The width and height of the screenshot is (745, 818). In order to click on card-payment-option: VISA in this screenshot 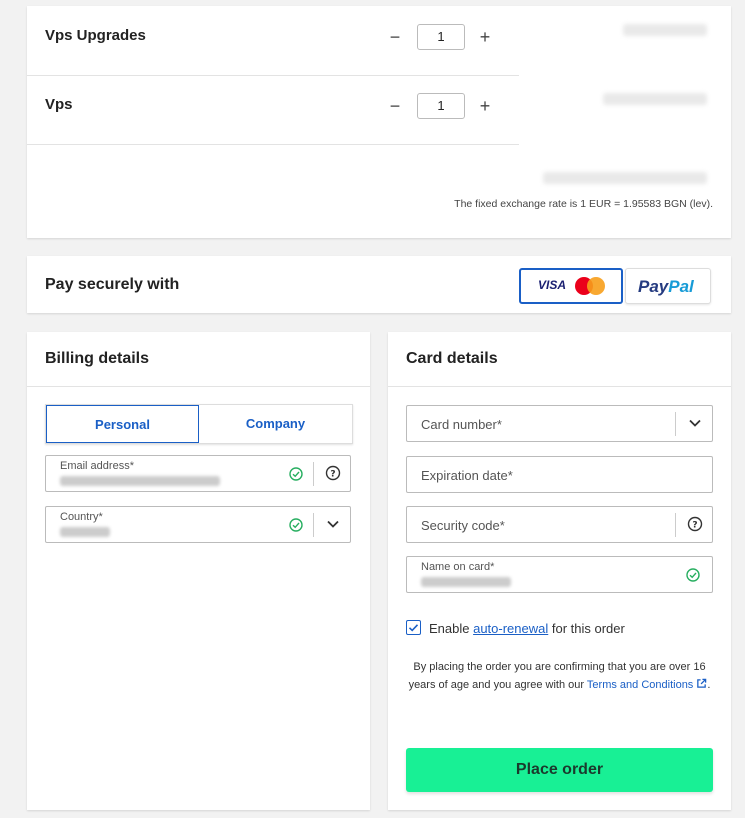, I will do `click(571, 286)`.